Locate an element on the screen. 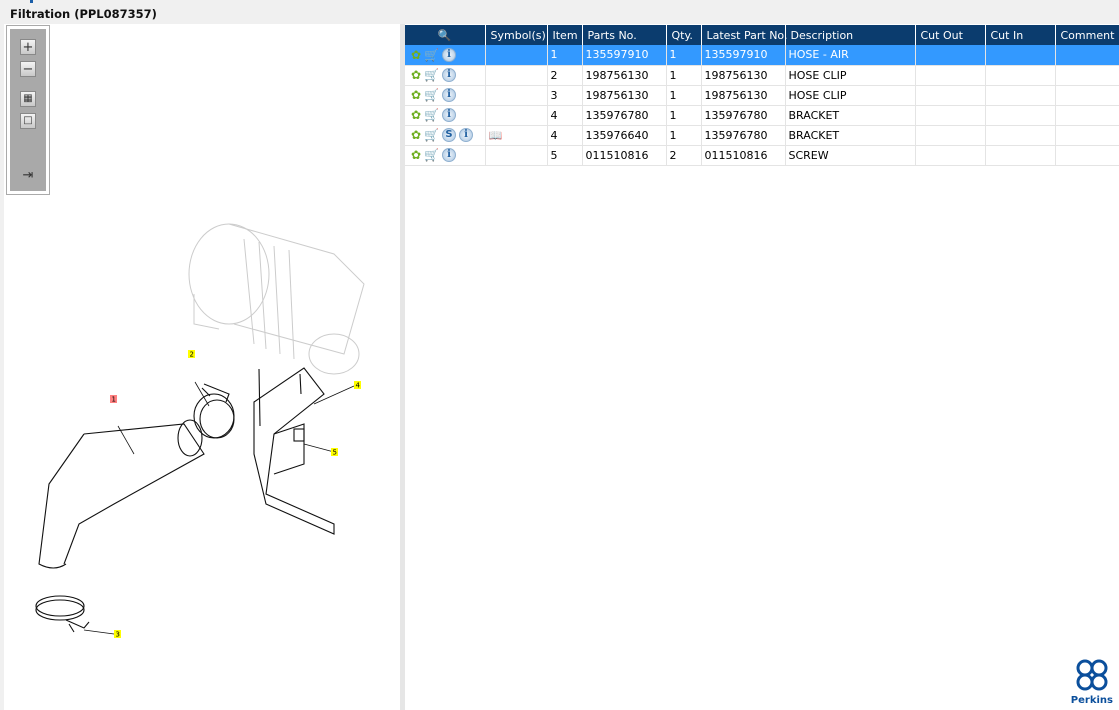 The width and height of the screenshot is (1119, 710). export-button: ⇥ is located at coordinates (28, 175).